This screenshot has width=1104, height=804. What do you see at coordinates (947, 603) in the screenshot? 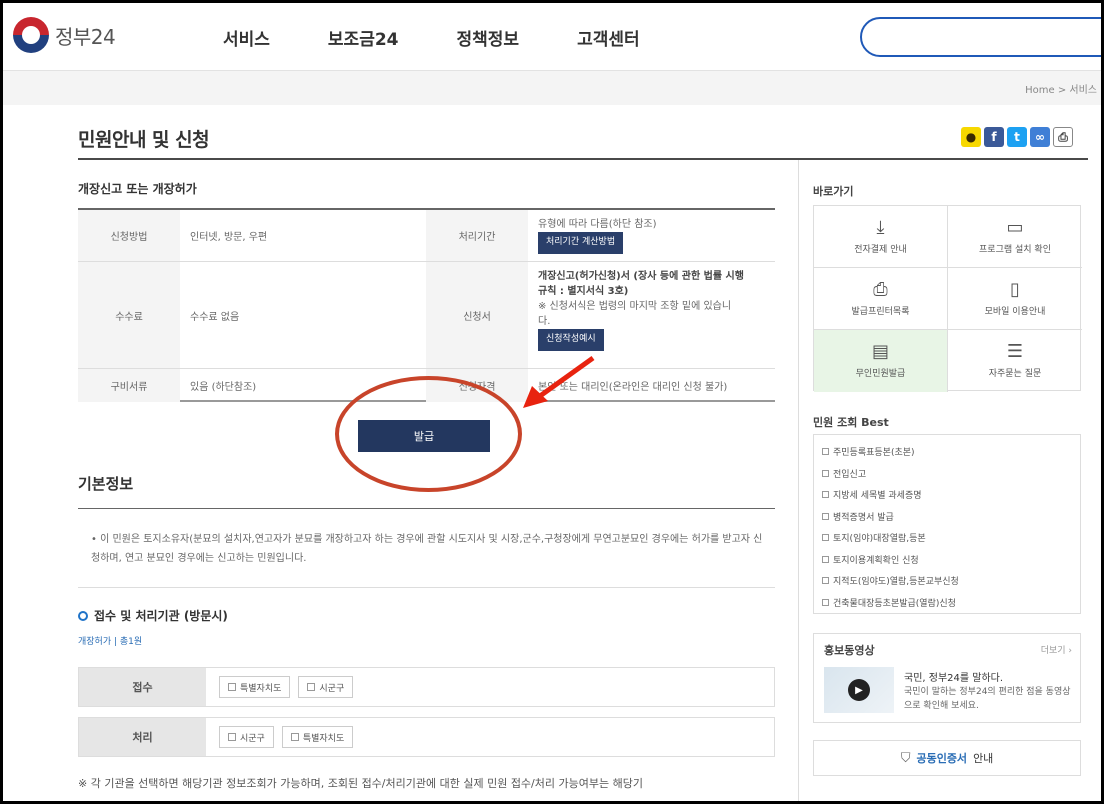
I see `list-item: 건축물대장등초본발급(열람)신청` at bounding box center [947, 603].